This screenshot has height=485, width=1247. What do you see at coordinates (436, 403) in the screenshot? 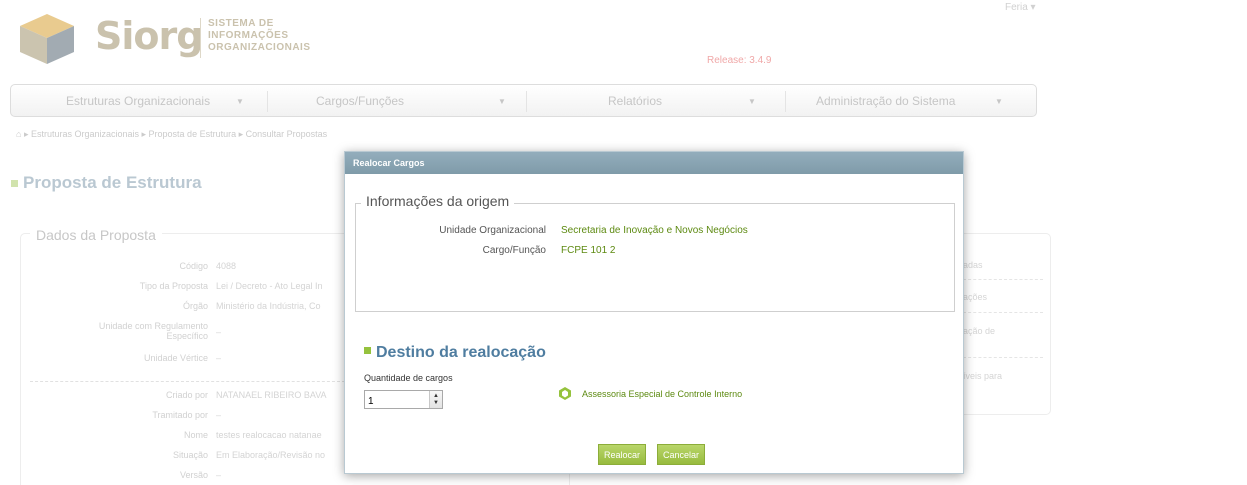
I see `spin-down-icon: ▼` at bounding box center [436, 403].